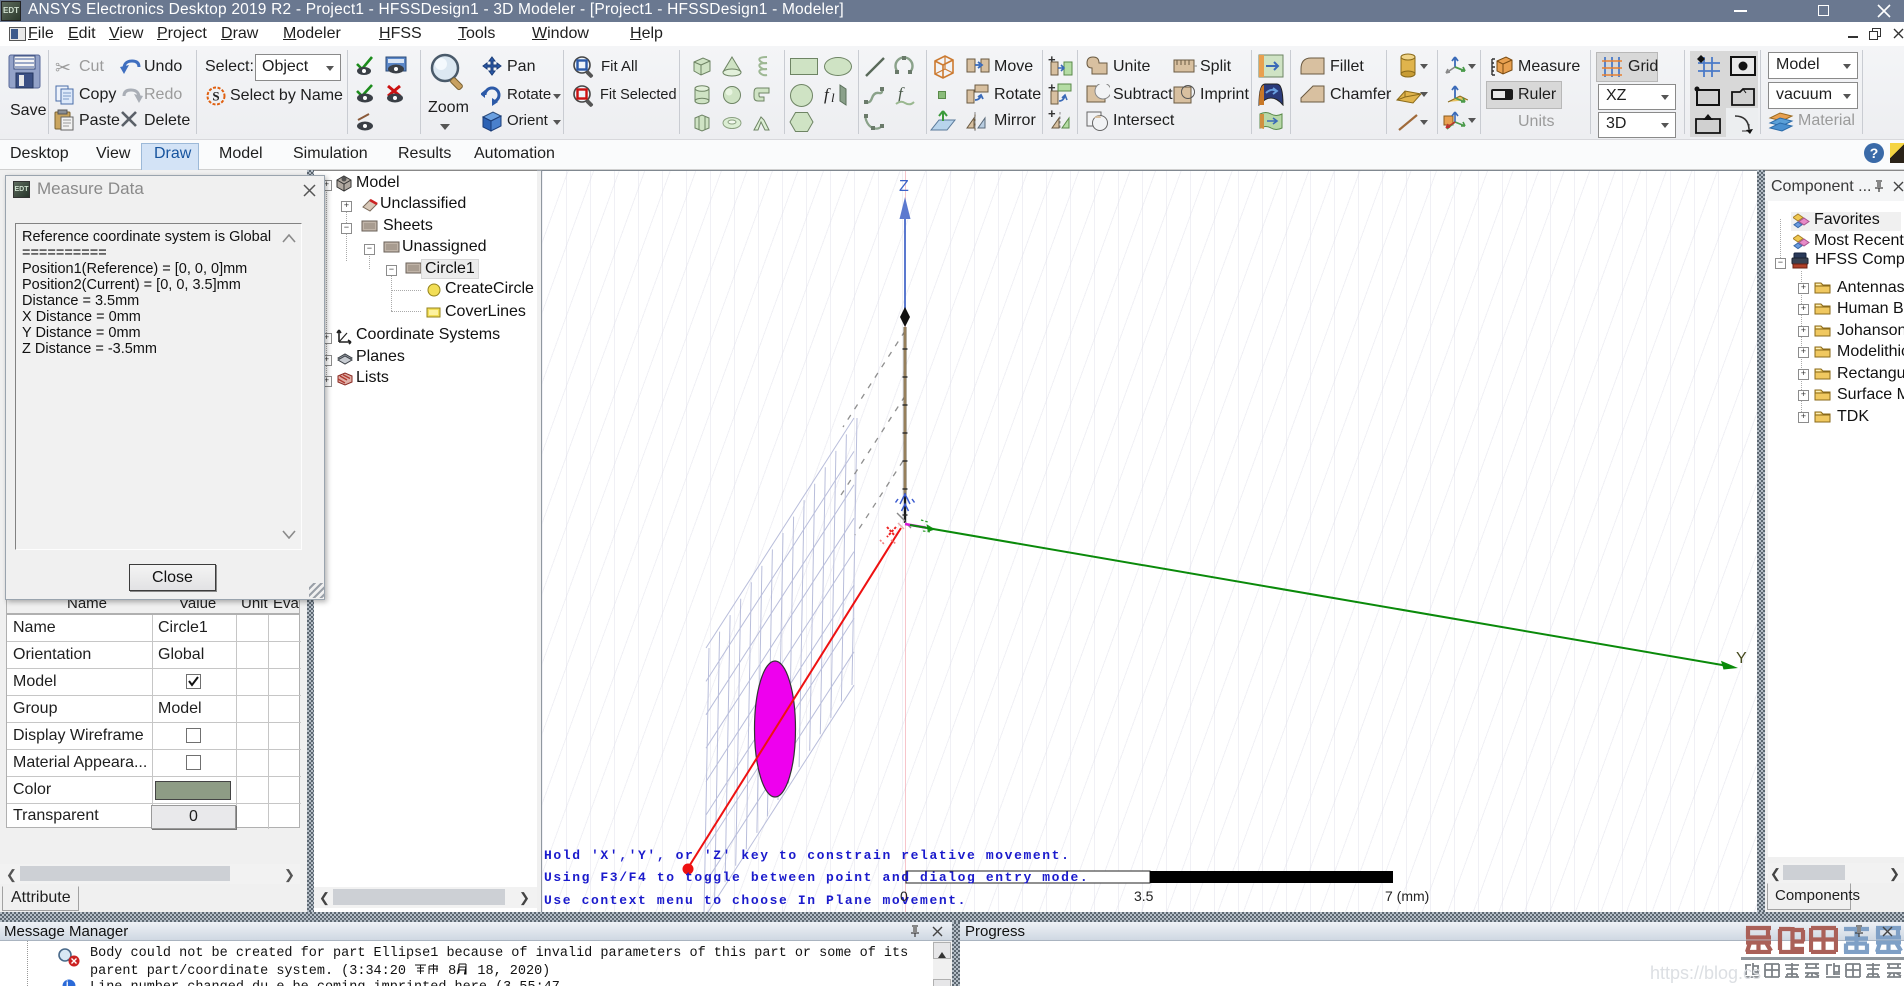 Image resolution: width=1904 pixels, height=986 pixels. What do you see at coordinates (904, 186) in the screenshot?
I see `svg-text: Z` at bounding box center [904, 186].